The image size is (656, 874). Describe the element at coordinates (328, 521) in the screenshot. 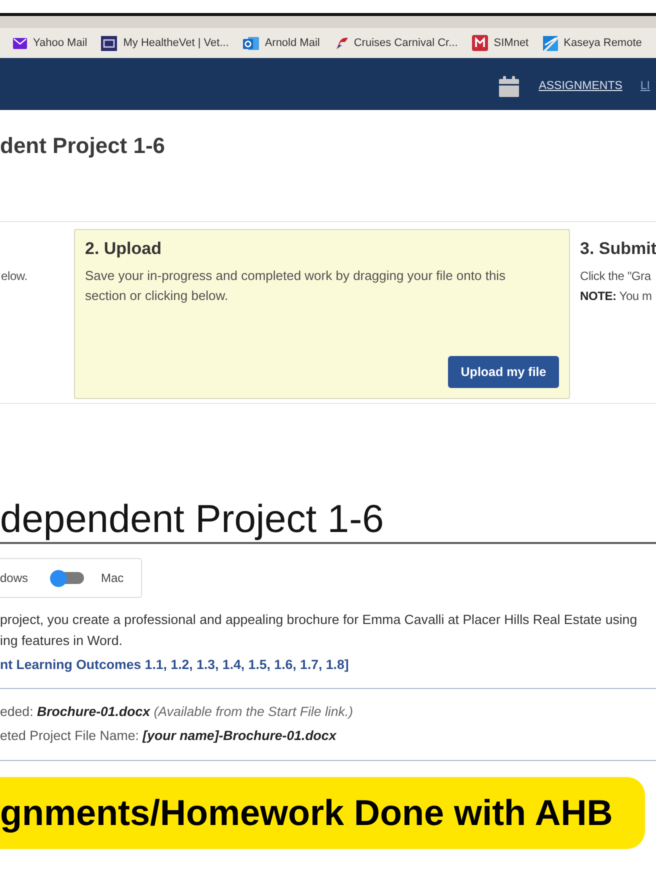

I see `project-heading: dependent Project 1-6` at that location.